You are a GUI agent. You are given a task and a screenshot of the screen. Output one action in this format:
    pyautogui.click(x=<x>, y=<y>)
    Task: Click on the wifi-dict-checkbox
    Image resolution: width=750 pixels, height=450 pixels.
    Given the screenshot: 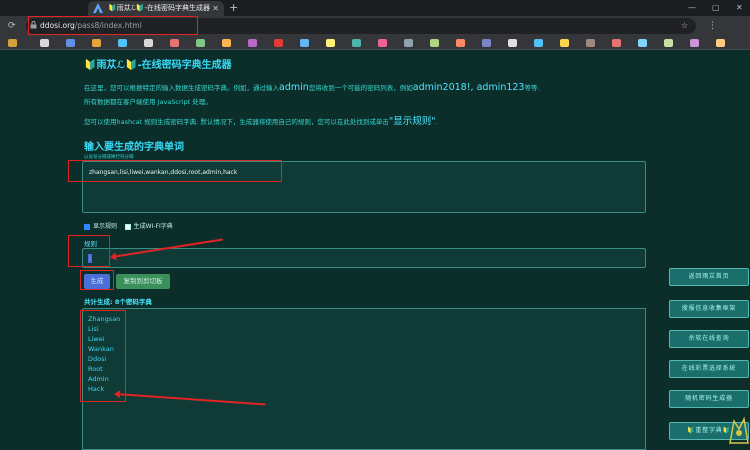 What is the action you would take?
    pyautogui.click(x=127, y=226)
    